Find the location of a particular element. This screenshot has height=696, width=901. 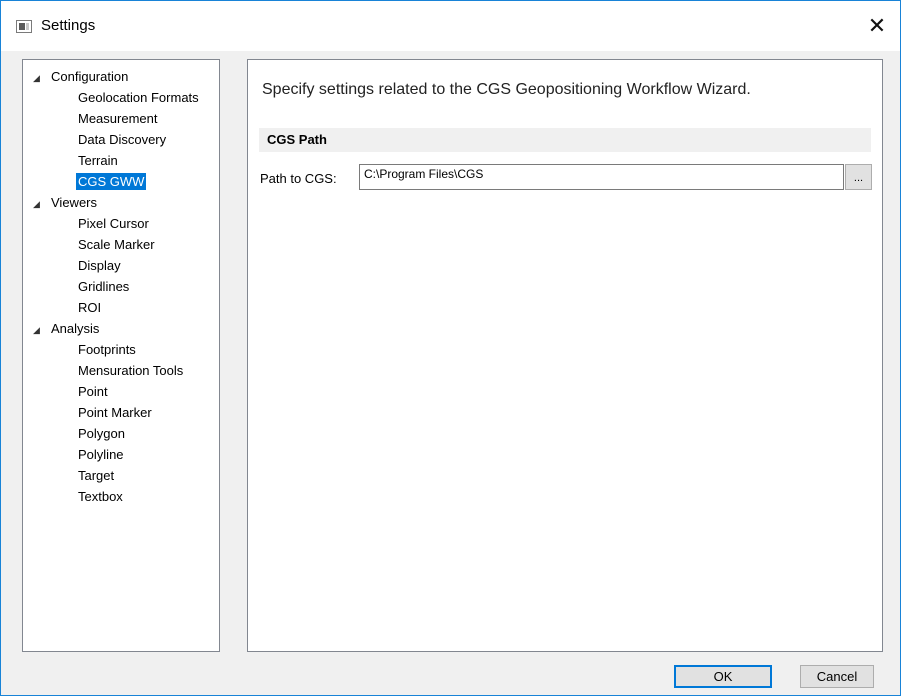

tree-item-polyline: Polyline is located at coordinates (121, 454).